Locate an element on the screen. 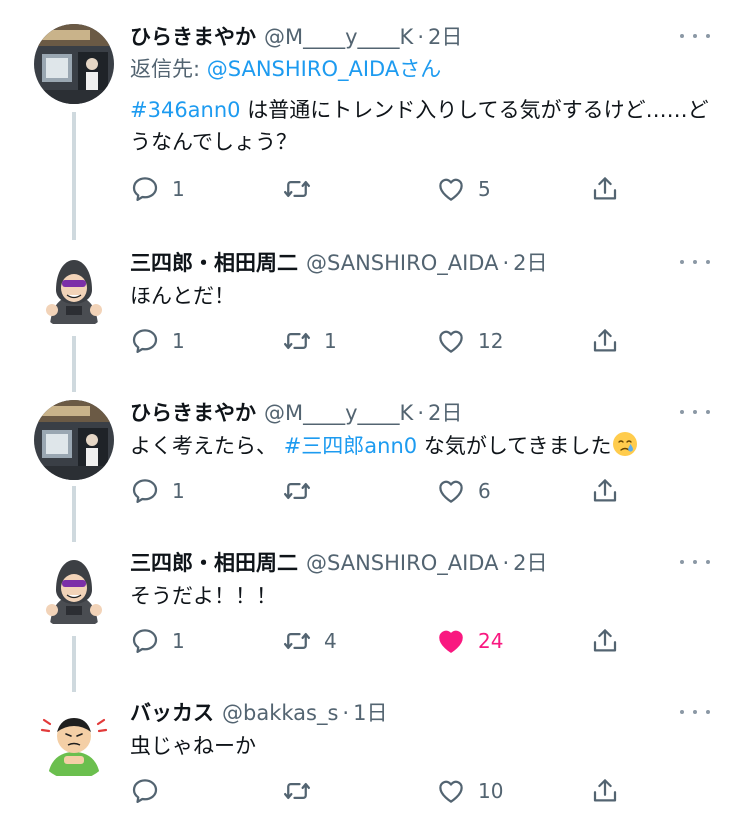 This screenshot has height=815, width=750. tweet-actions: 1 6 is located at coordinates (380, 491).